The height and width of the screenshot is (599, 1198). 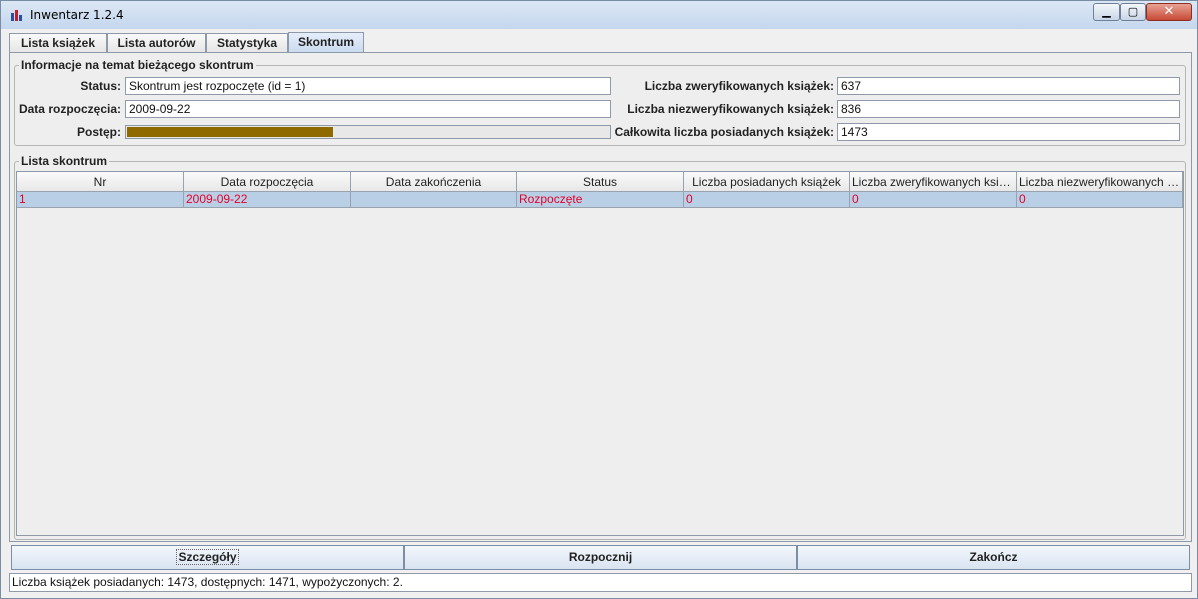 I want to click on maximize-icon: ▢, so click(x=1133, y=11).